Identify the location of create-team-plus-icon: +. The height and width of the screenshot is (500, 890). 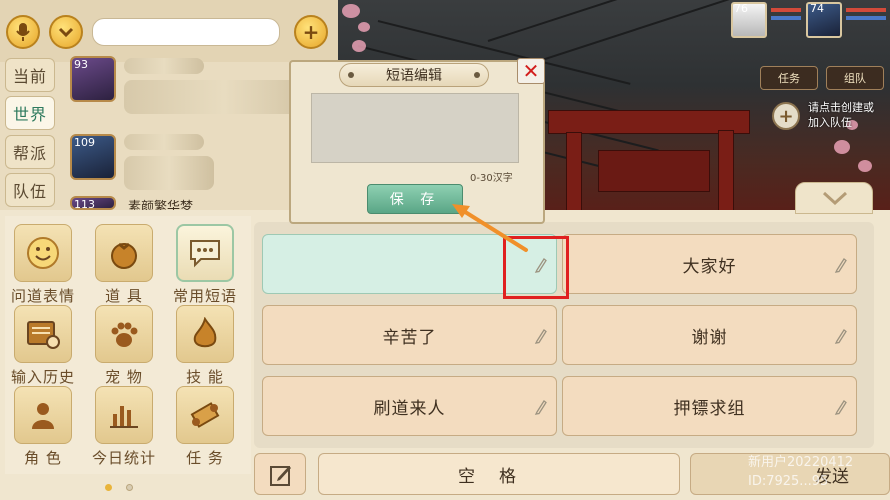
(786, 116).